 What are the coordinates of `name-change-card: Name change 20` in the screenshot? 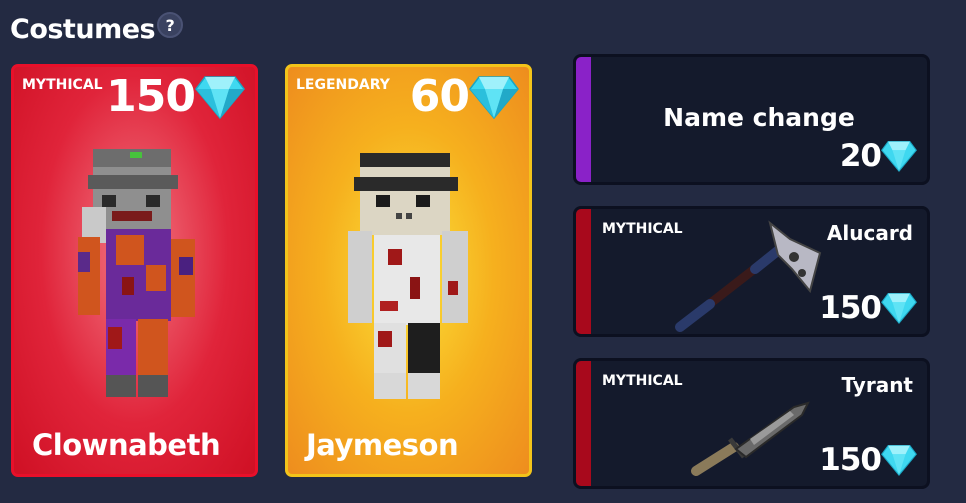 It's located at (751, 119).